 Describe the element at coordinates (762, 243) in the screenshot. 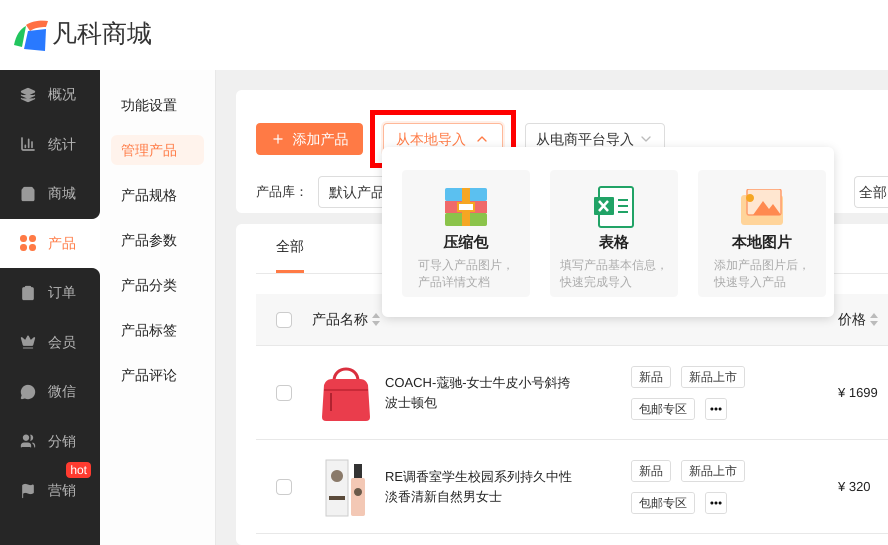

I see `option-title: 本地图片` at that location.